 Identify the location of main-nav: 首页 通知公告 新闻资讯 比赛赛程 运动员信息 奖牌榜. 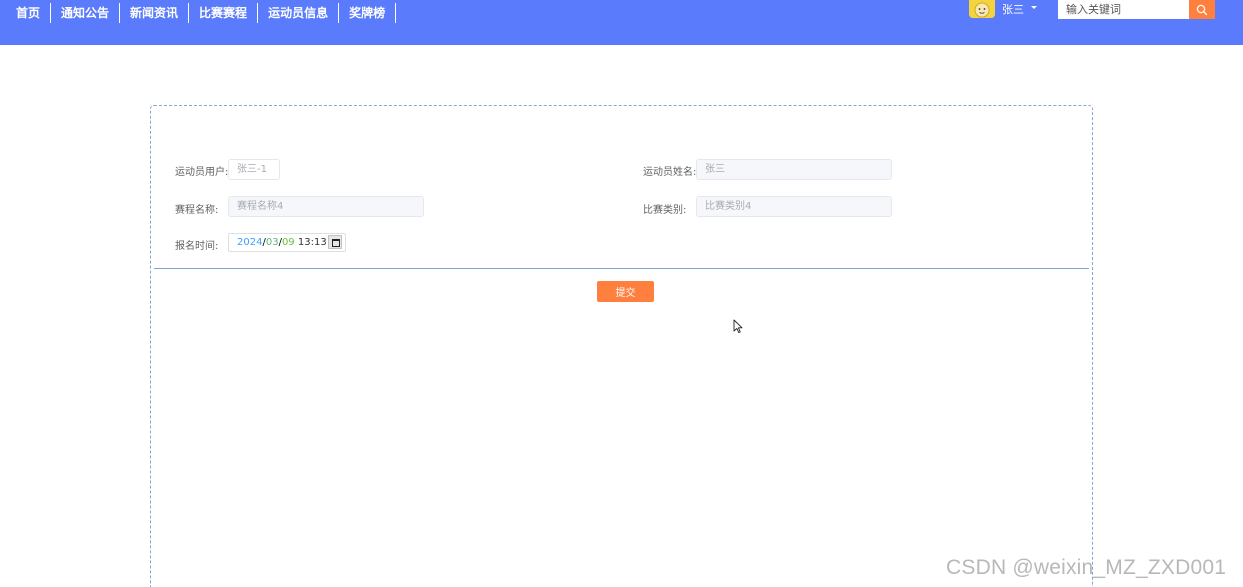
(201, 13).